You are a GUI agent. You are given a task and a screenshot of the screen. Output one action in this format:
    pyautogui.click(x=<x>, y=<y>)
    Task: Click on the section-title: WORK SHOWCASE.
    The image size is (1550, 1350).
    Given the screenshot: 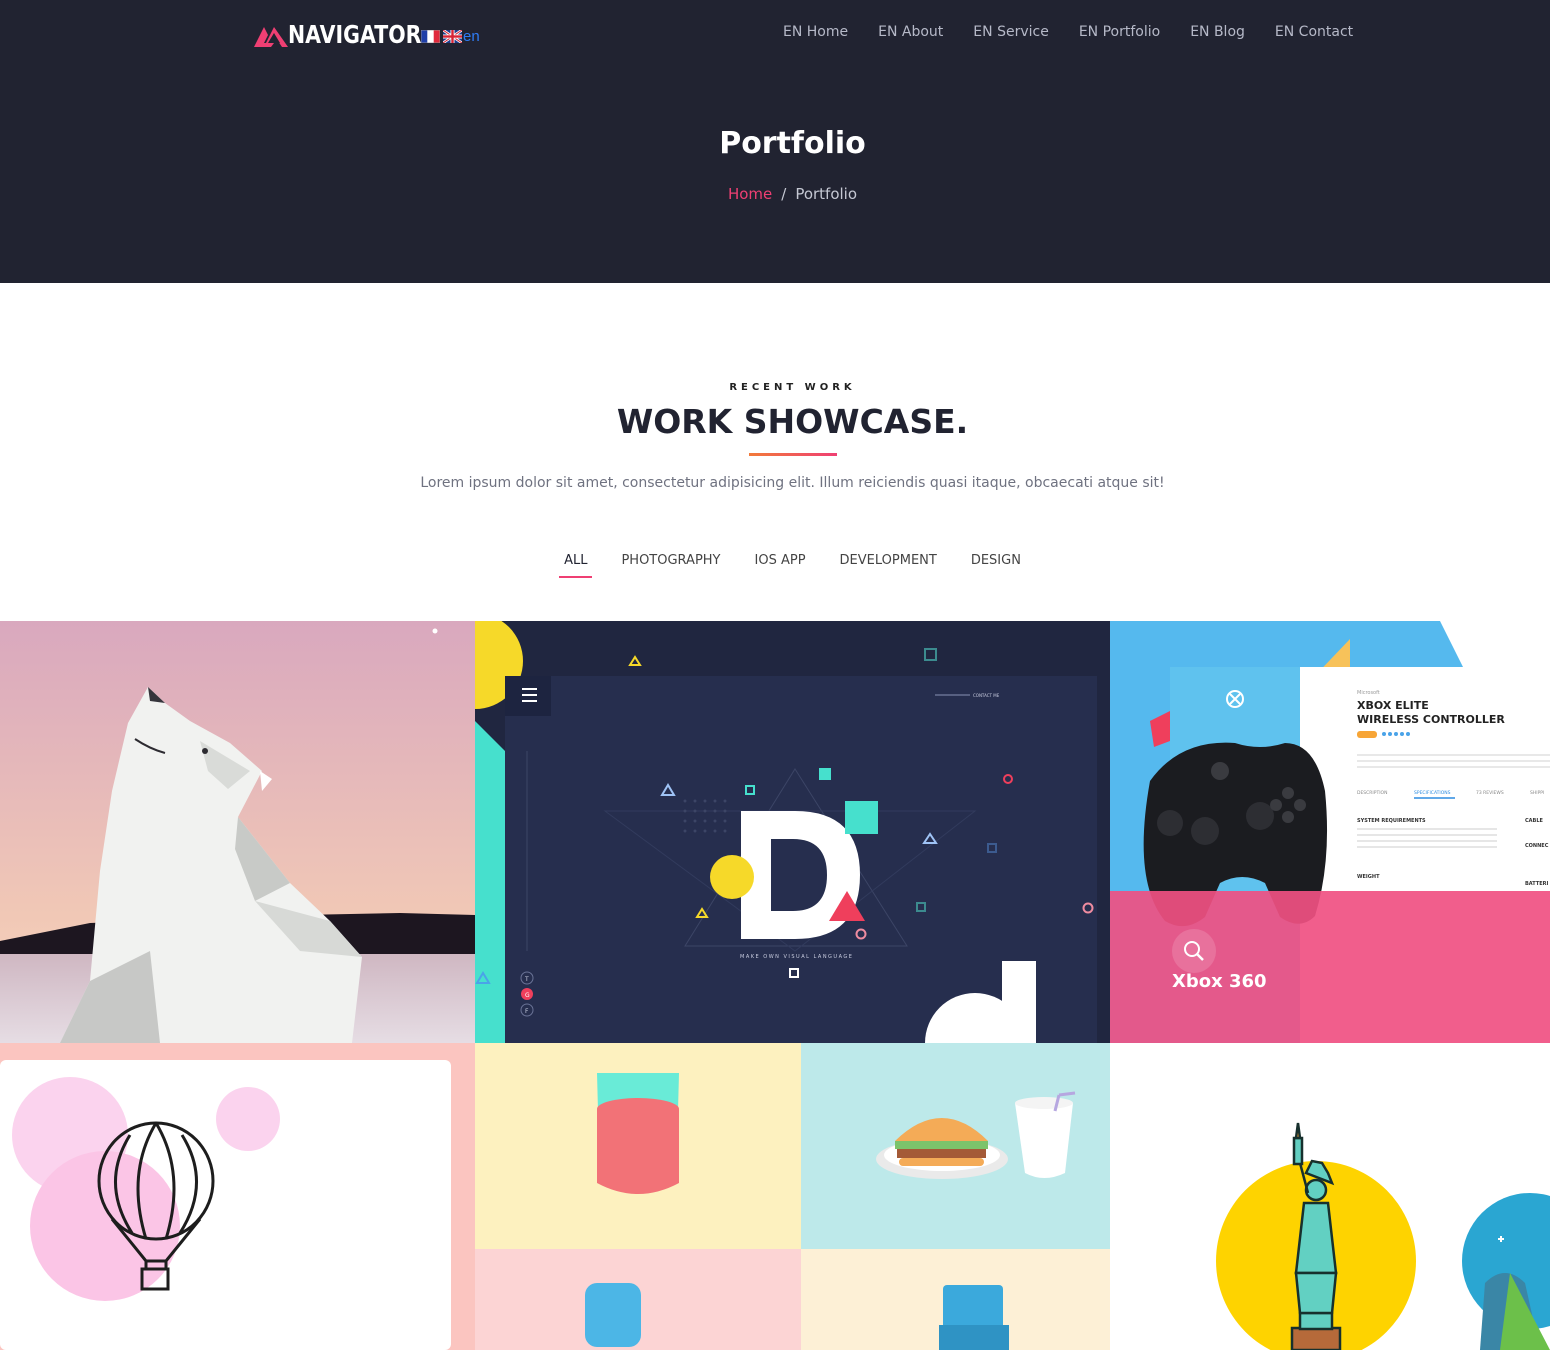 What is the action you would take?
    pyautogui.click(x=792, y=421)
    